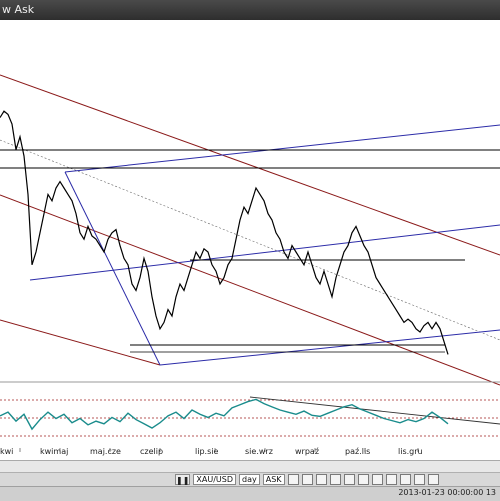 This screenshot has width=500, height=501. I want to click on grid-icon, so click(307, 479).